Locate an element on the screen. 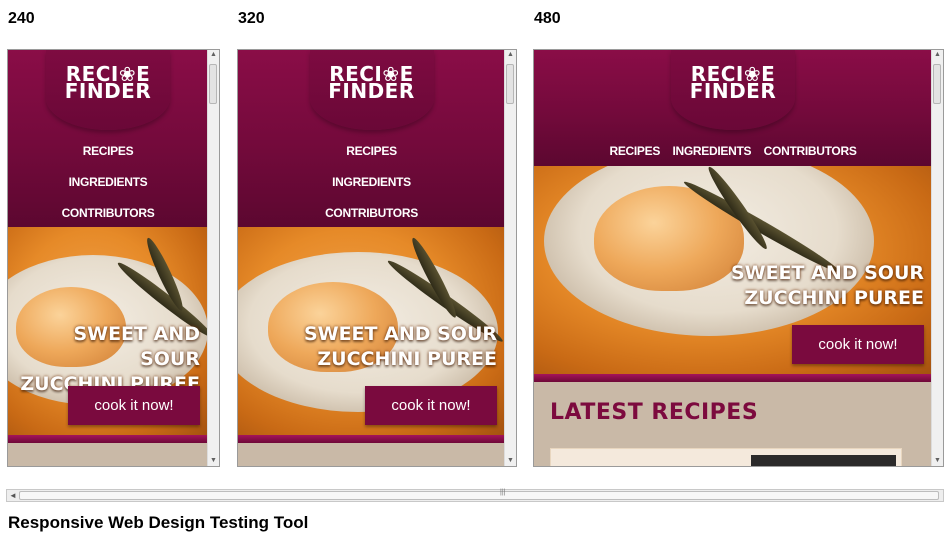  page-horizontal-scrollbar: ◄ ||| is located at coordinates (475, 495).